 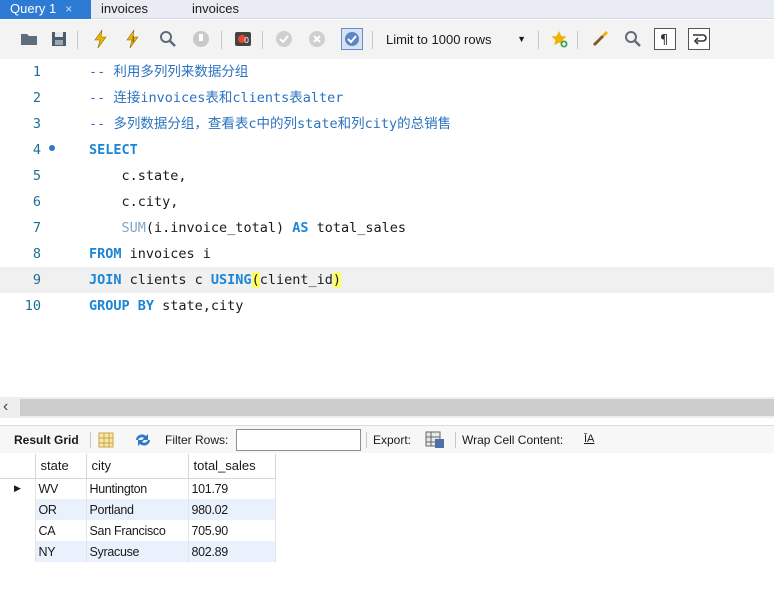 I want to click on filter-rows-input, so click(x=298, y=440).